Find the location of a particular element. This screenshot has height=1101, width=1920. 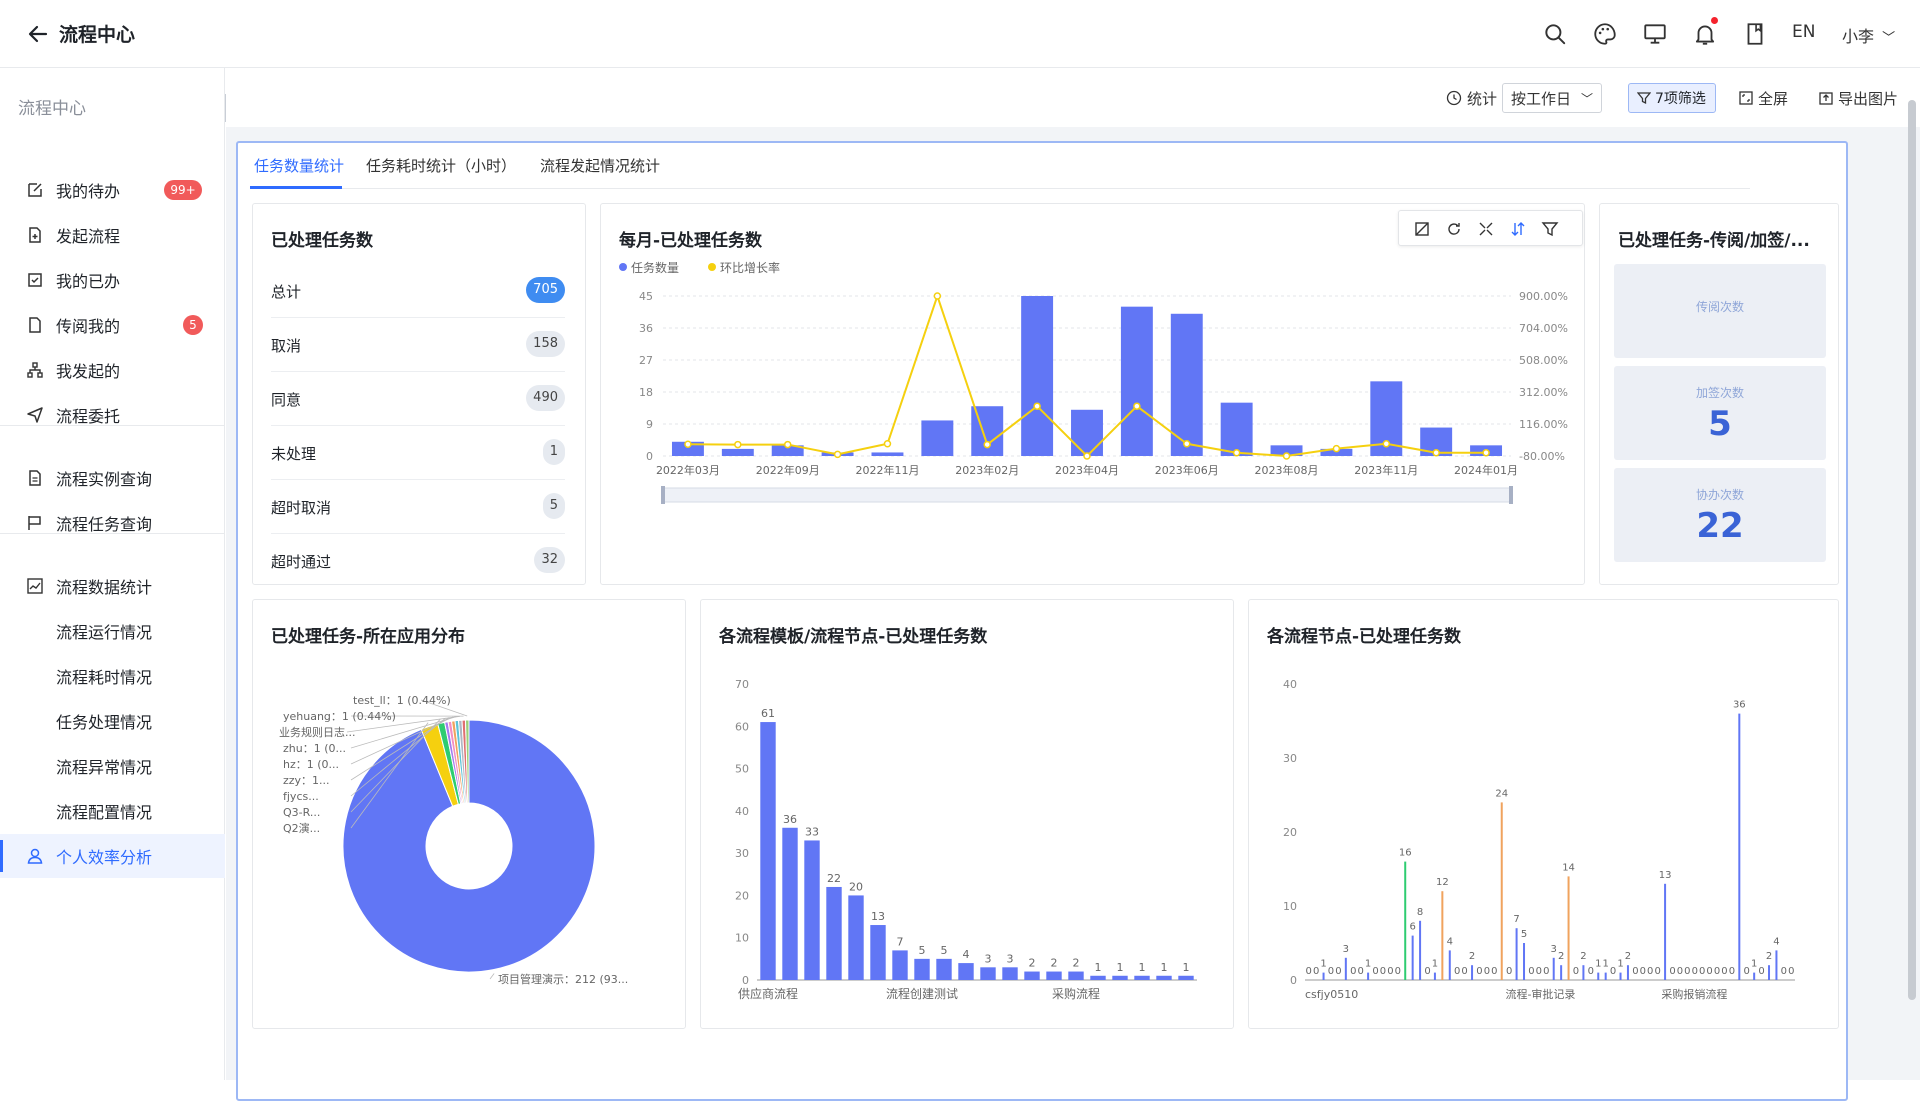

user-menu: 小李 ﹀ is located at coordinates (1868, 35).